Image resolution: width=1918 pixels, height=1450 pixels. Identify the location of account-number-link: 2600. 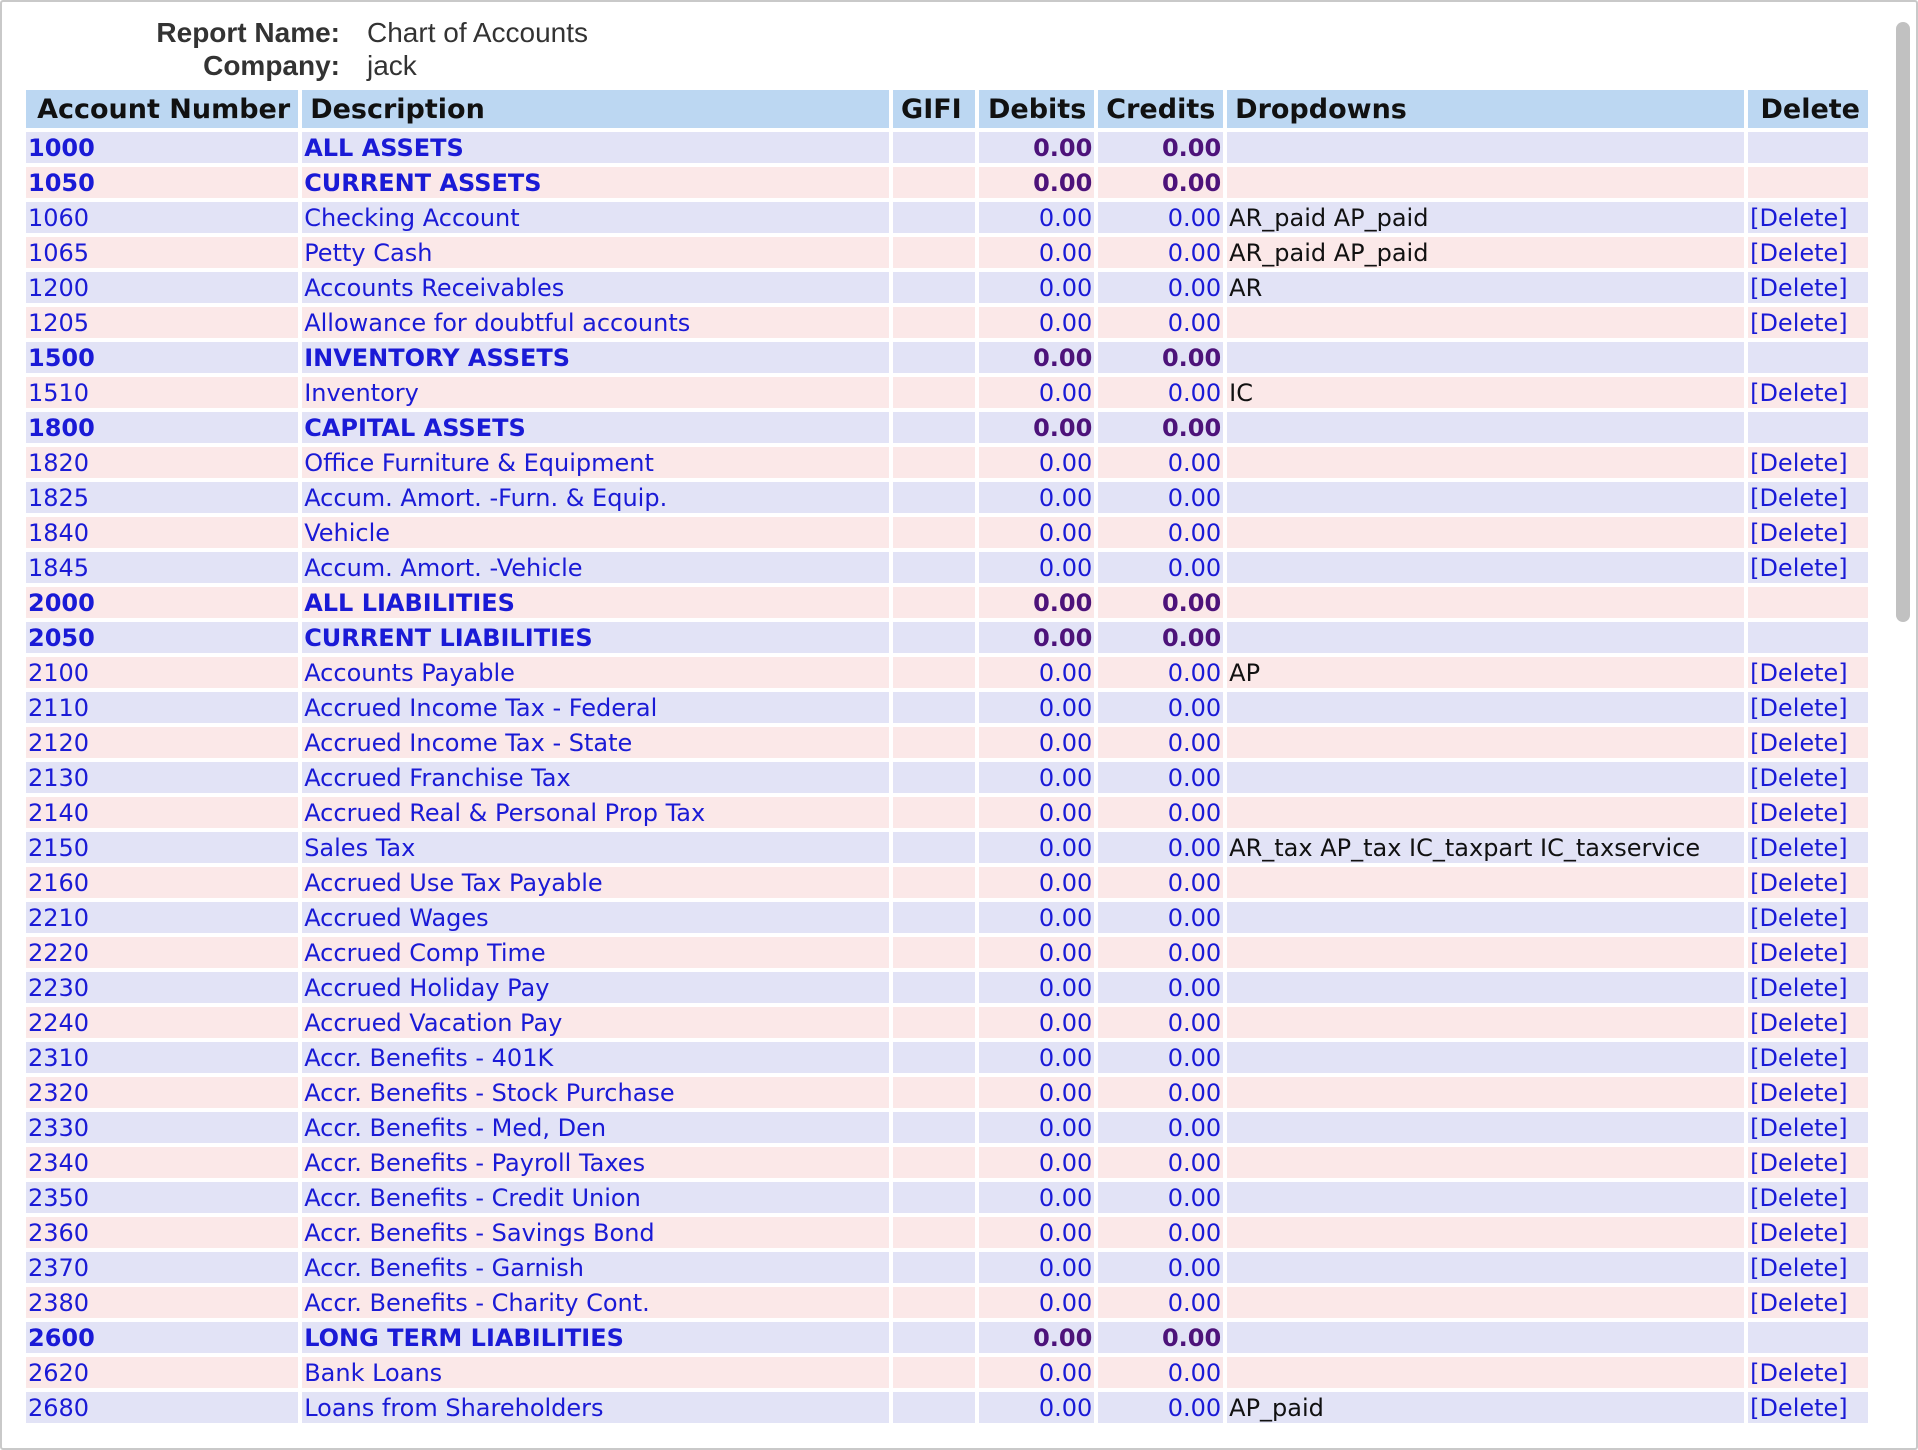
(61, 1338).